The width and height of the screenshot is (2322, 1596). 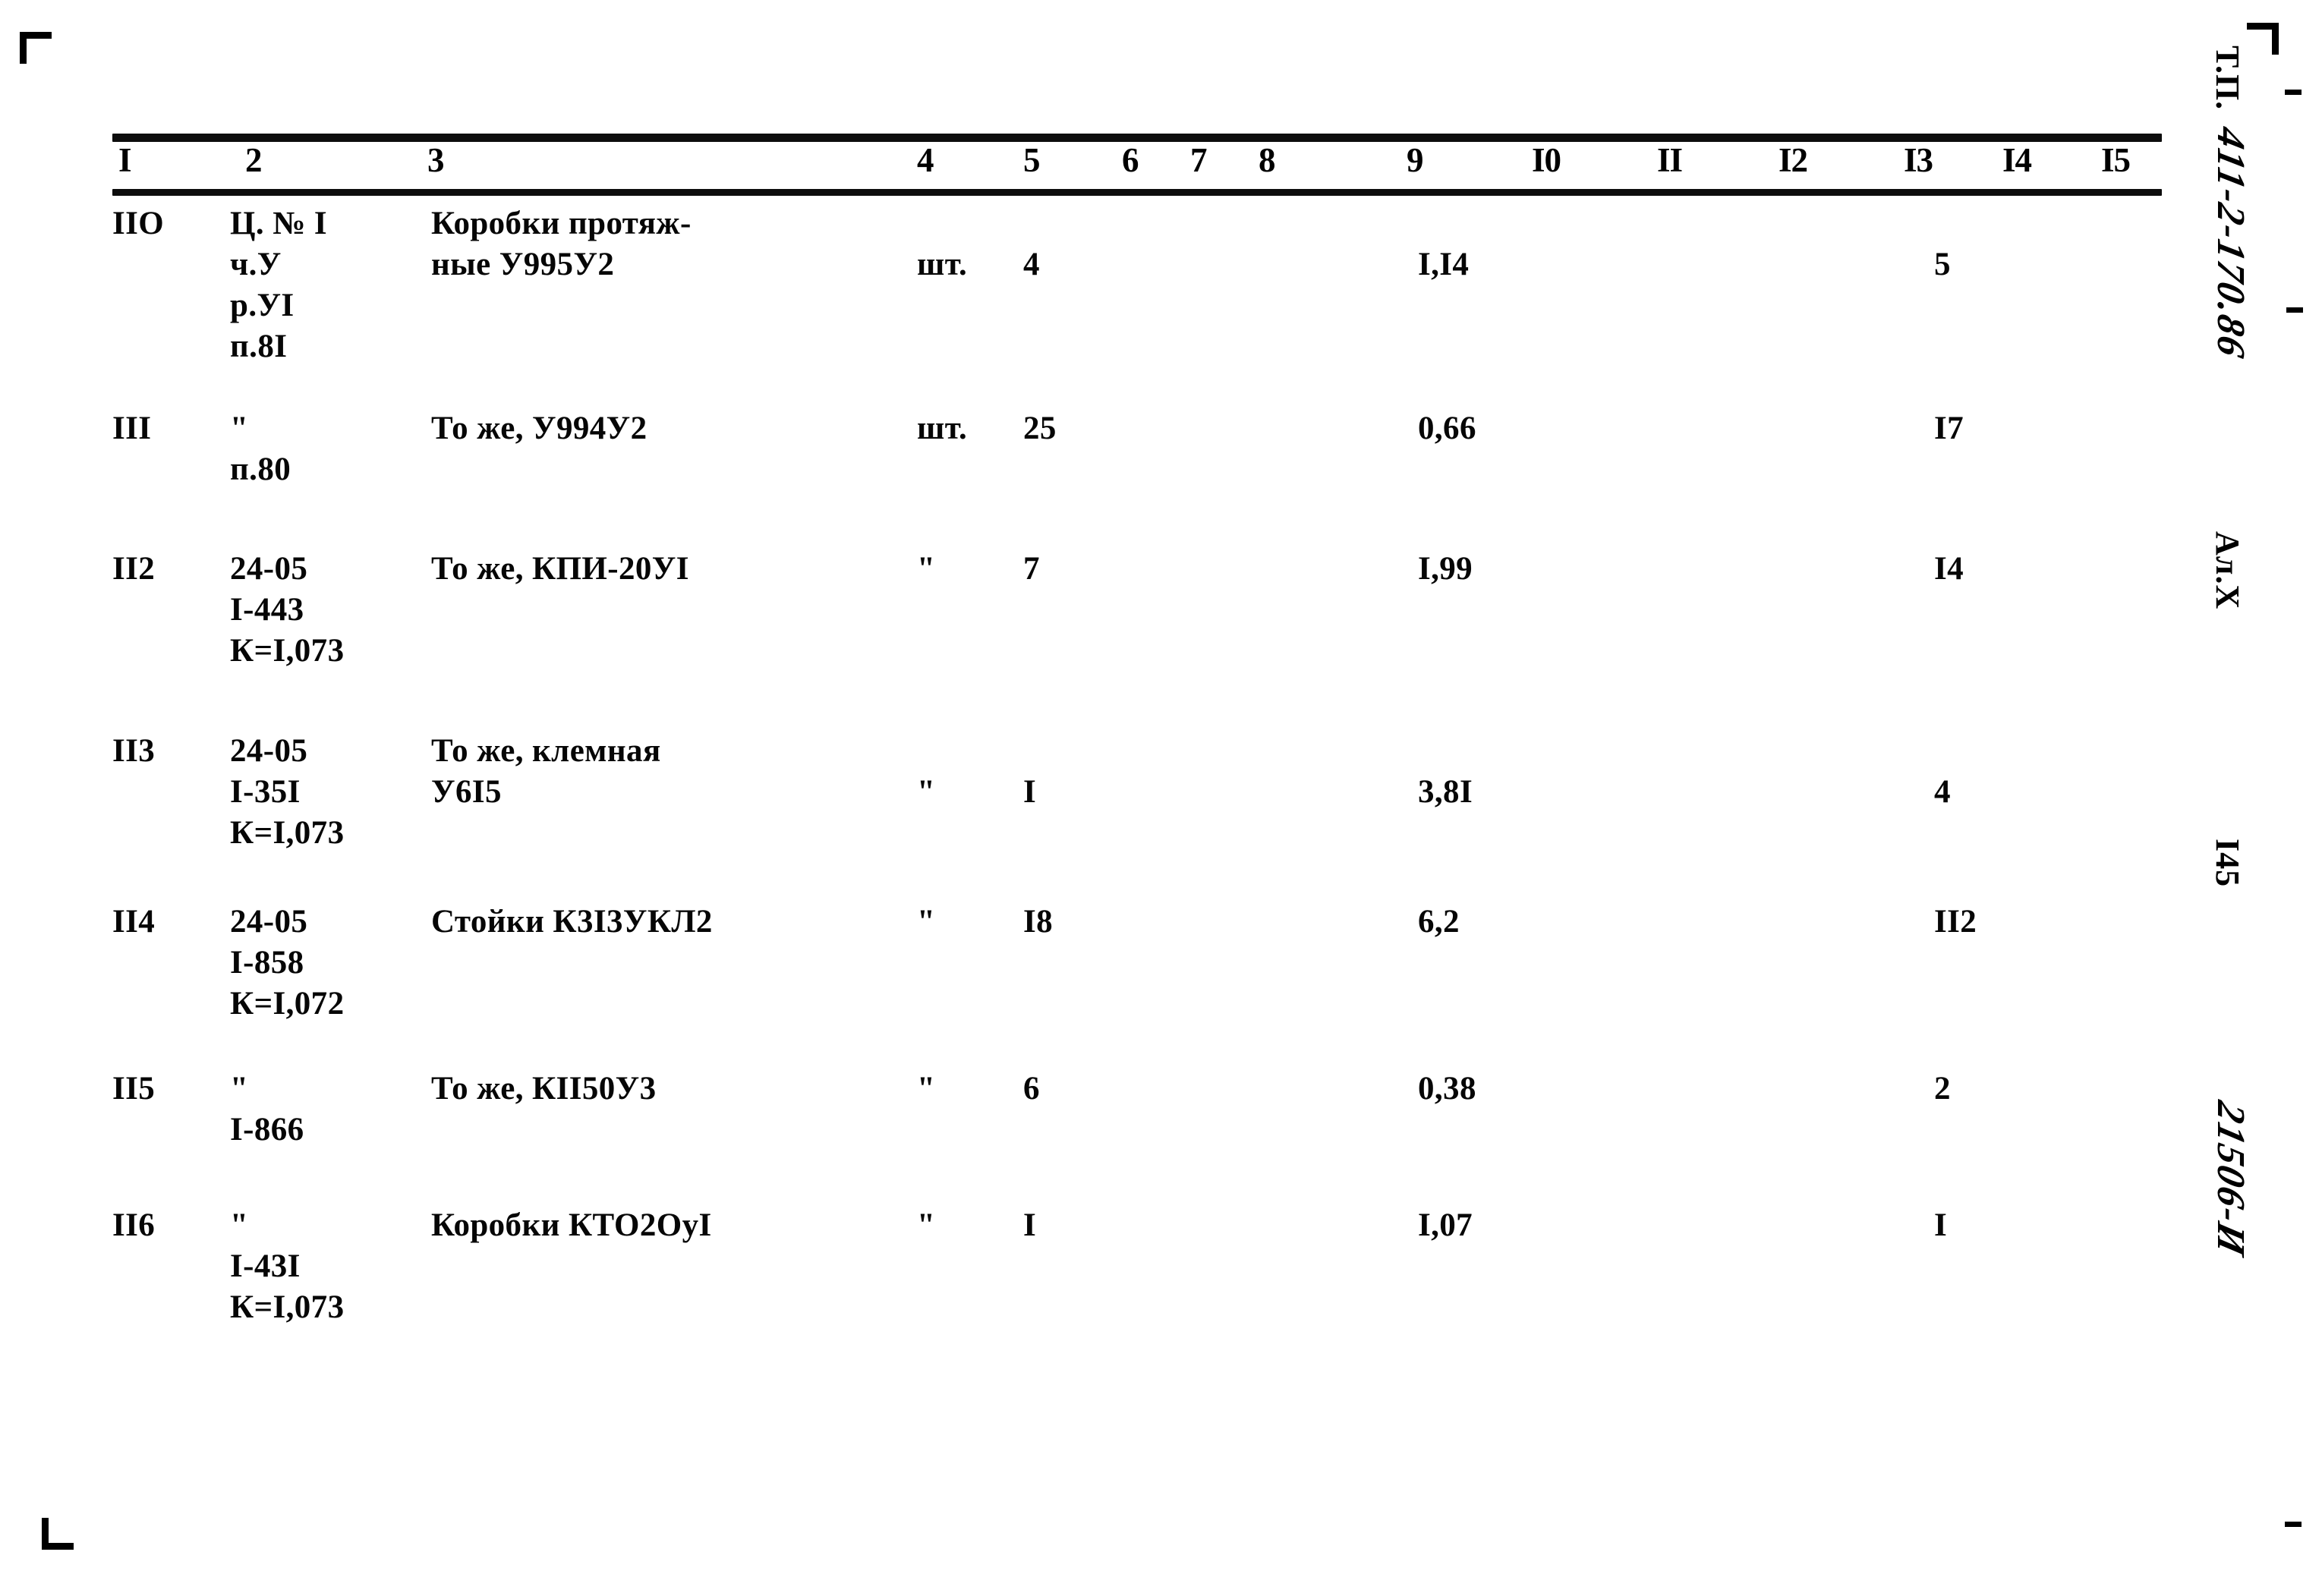 What do you see at coordinates (2230, 243) in the screenshot?
I see `document-code: 411-2-170.86` at bounding box center [2230, 243].